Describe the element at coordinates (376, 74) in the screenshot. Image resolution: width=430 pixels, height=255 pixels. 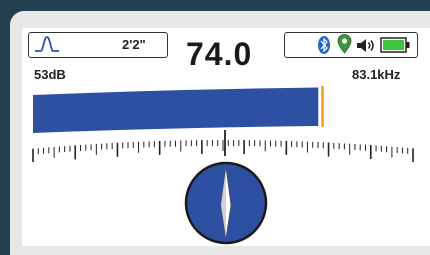
I see `frequency-label: 83.1kHz` at that location.